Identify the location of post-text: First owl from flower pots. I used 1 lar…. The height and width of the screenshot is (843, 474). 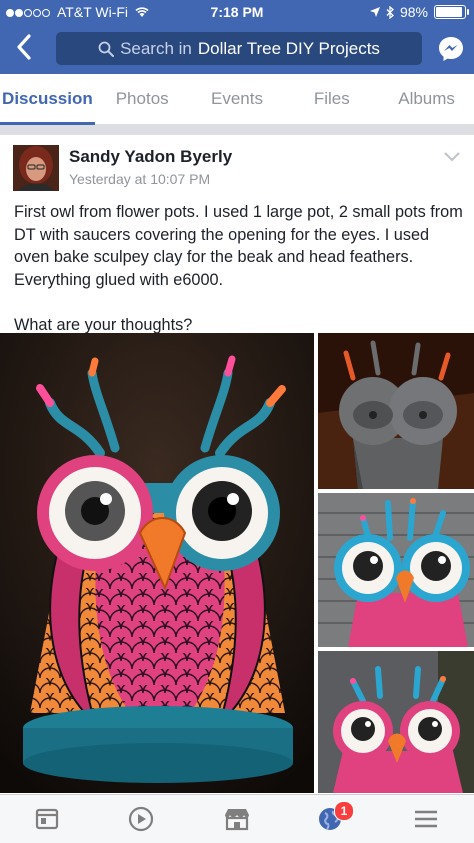
(238, 268).